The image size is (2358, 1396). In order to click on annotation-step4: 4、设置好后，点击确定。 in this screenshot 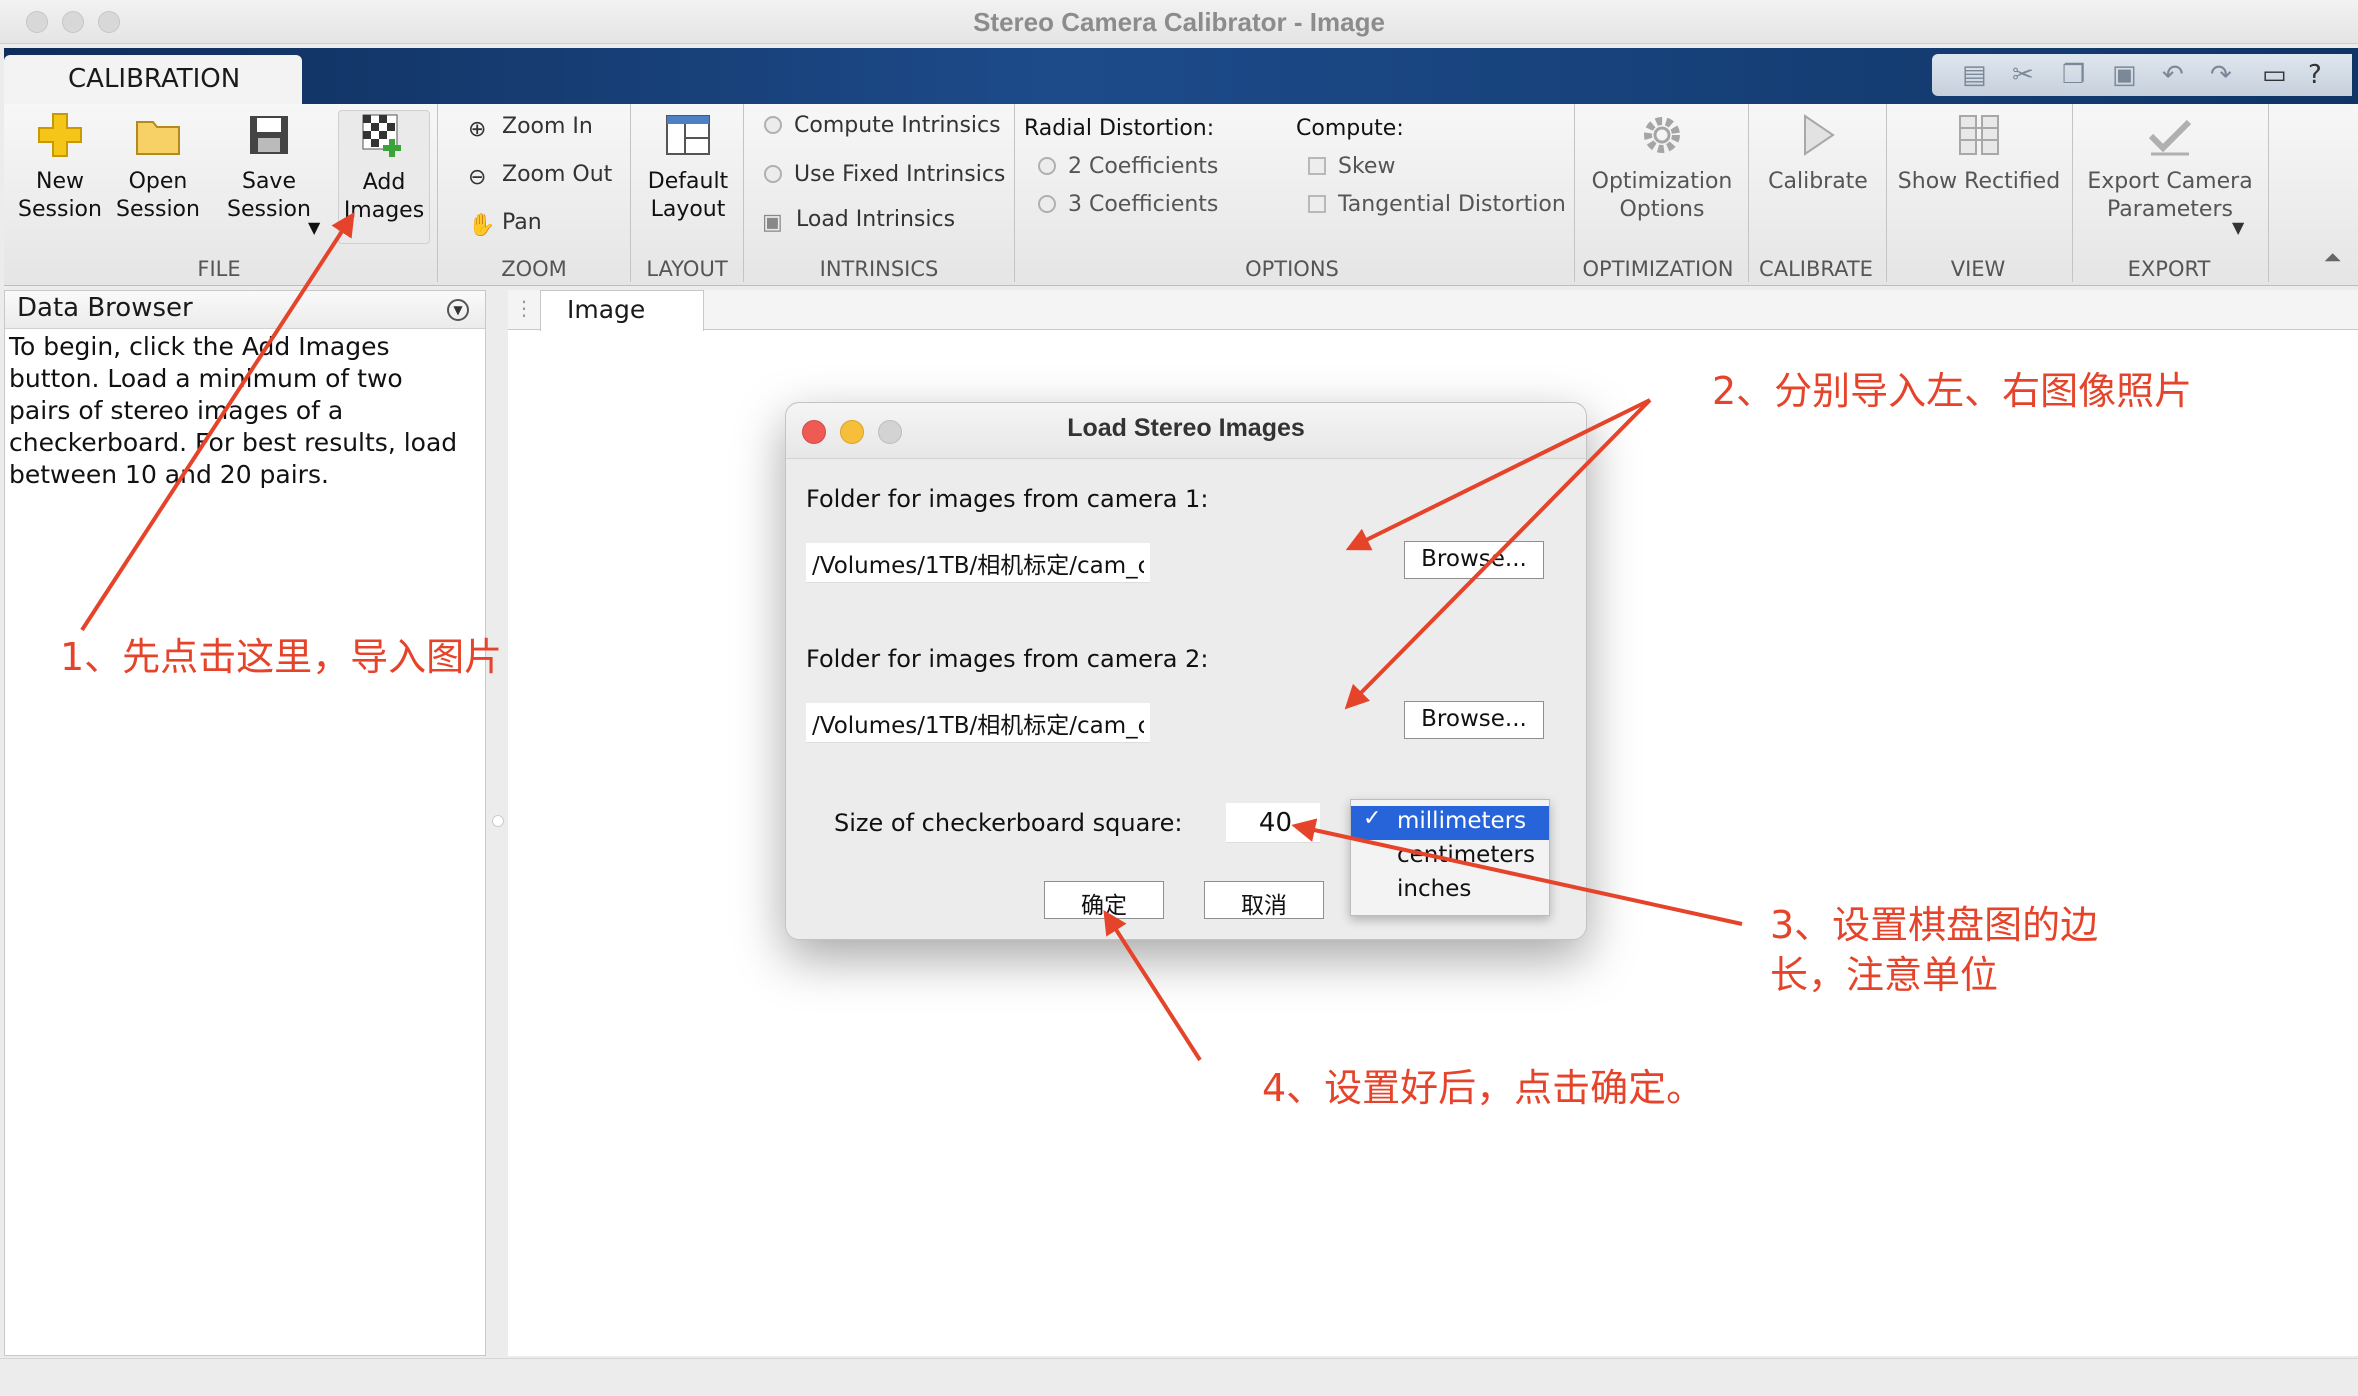, I will do `click(1483, 1088)`.